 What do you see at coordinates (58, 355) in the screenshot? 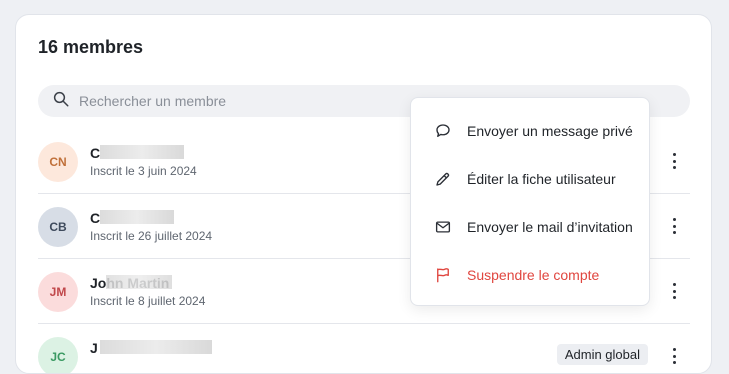
I see `avatar: JC` at bounding box center [58, 355].